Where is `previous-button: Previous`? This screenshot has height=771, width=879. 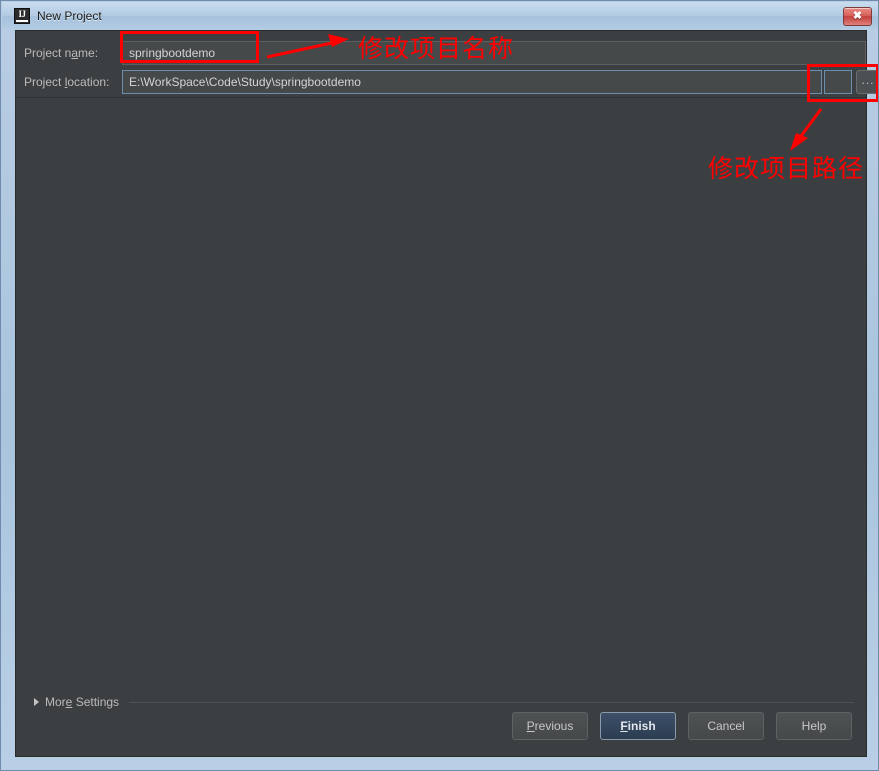
previous-button: Previous is located at coordinates (550, 726).